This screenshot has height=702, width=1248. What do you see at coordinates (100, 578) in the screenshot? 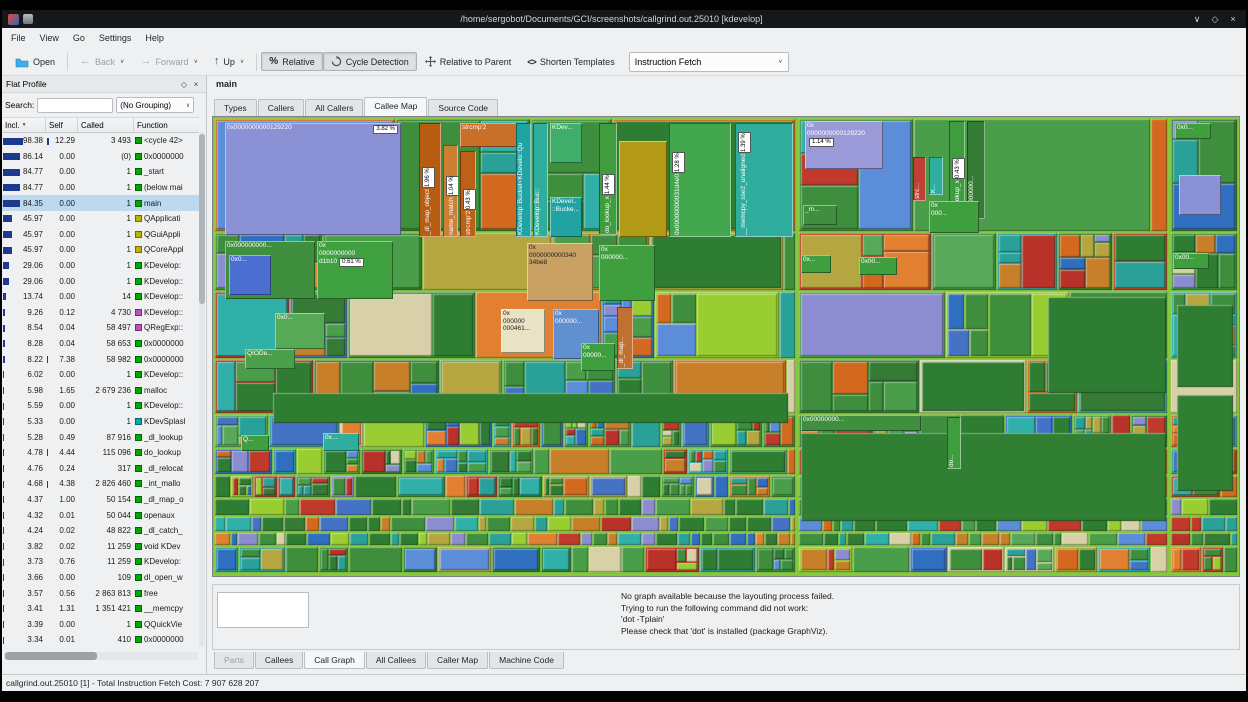
I see `table-row: 3.66 0.00 109 dl_open_w` at bounding box center [100, 578].